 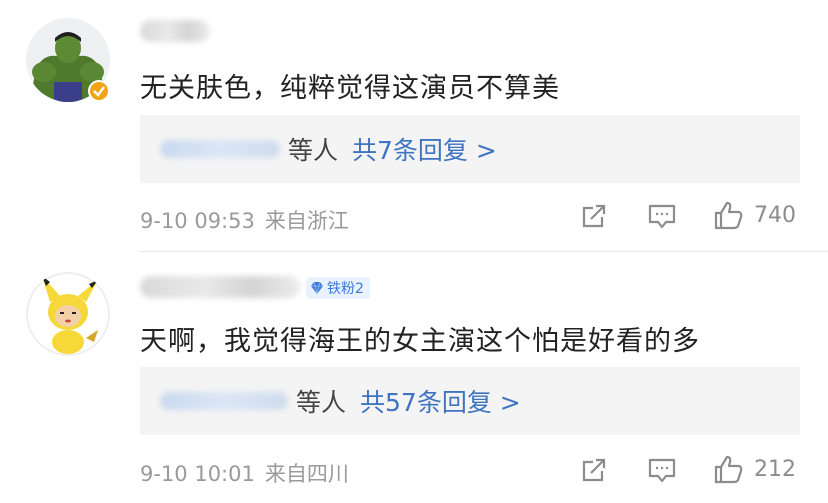 I want to click on like-button: 212, so click(x=754, y=469).